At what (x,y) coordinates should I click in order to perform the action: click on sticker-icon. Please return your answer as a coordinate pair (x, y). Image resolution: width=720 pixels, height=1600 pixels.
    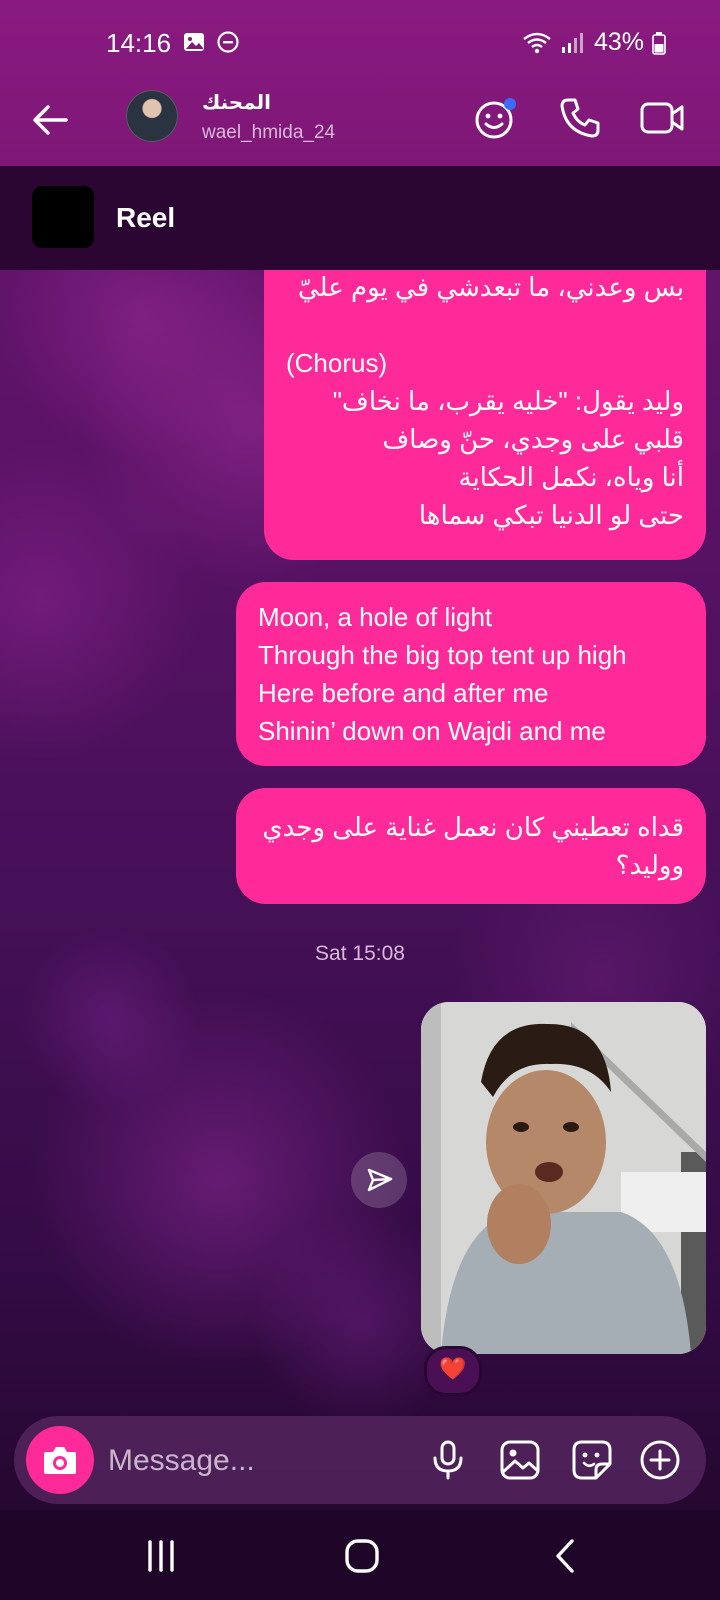
    Looking at the image, I should click on (592, 1460).